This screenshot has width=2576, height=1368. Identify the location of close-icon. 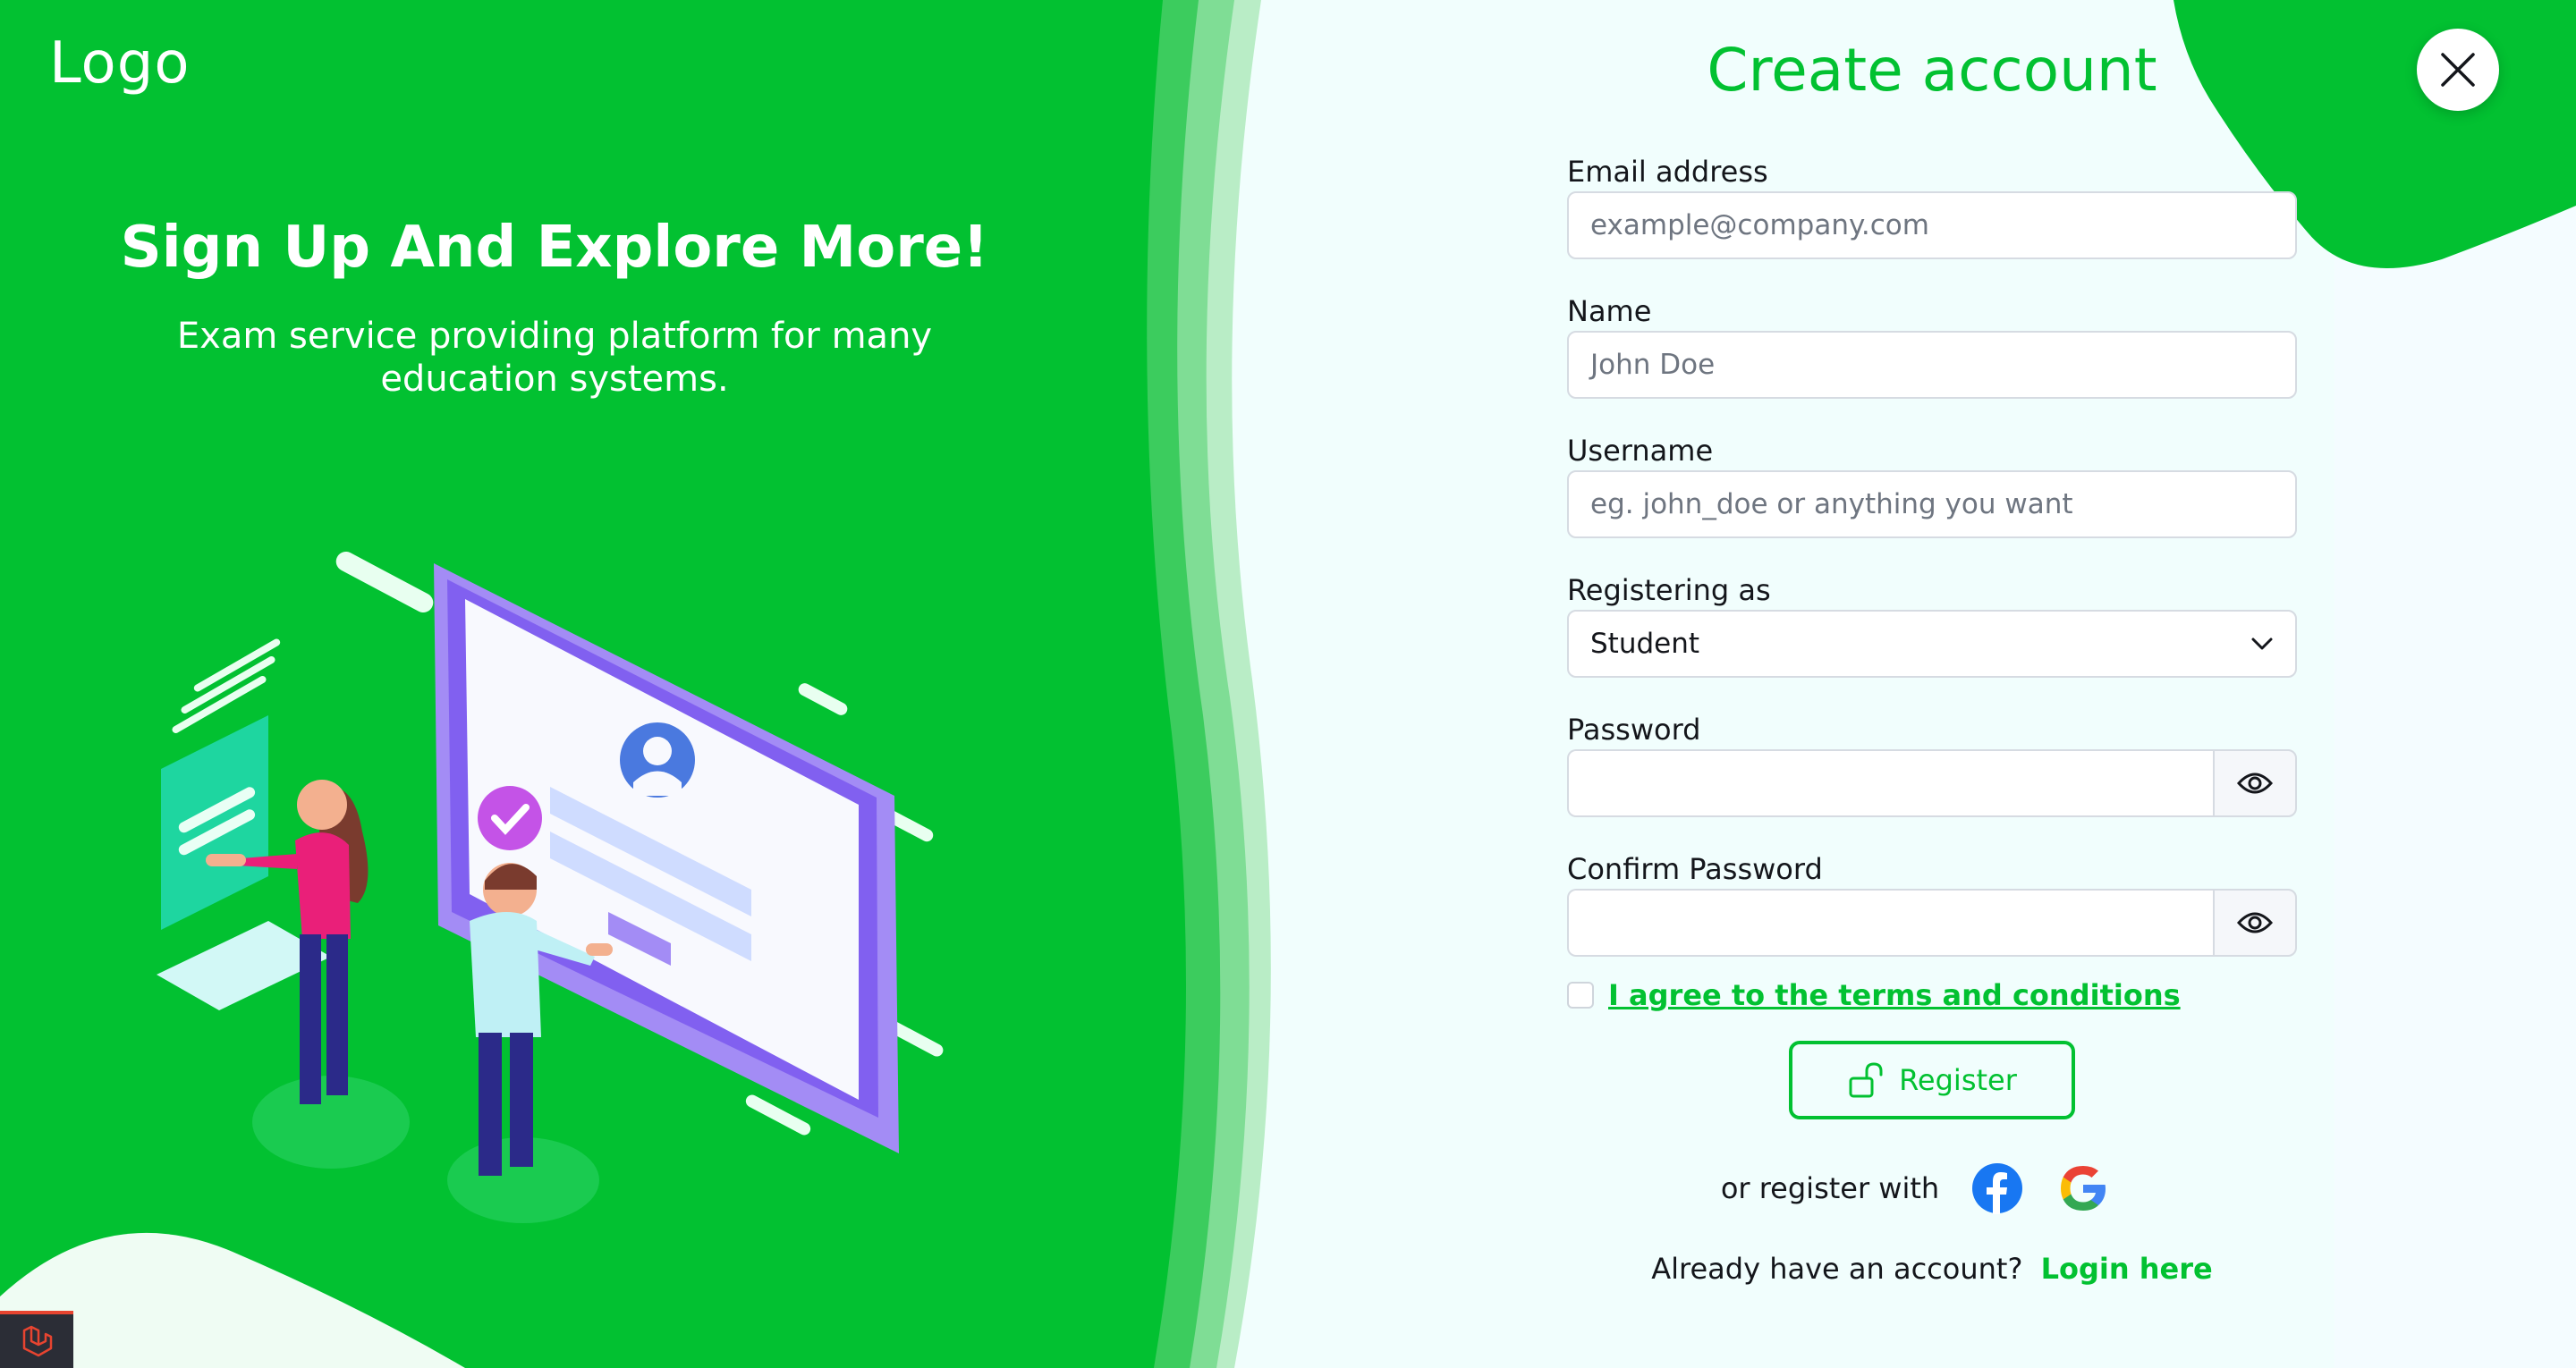
(2458, 70).